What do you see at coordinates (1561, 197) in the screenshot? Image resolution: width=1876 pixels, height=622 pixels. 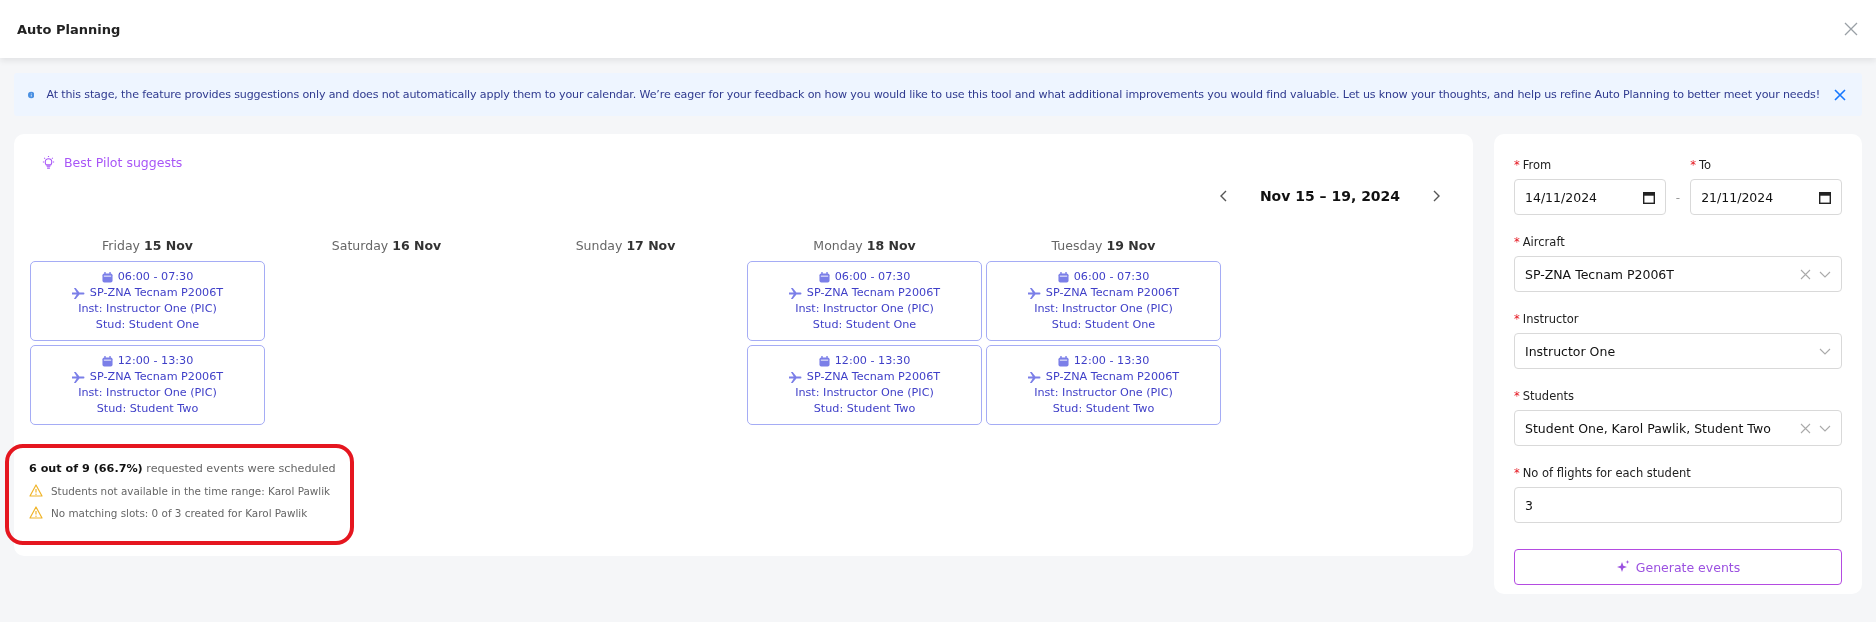 I see `field-value: 14/11/2024` at bounding box center [1561, 197].